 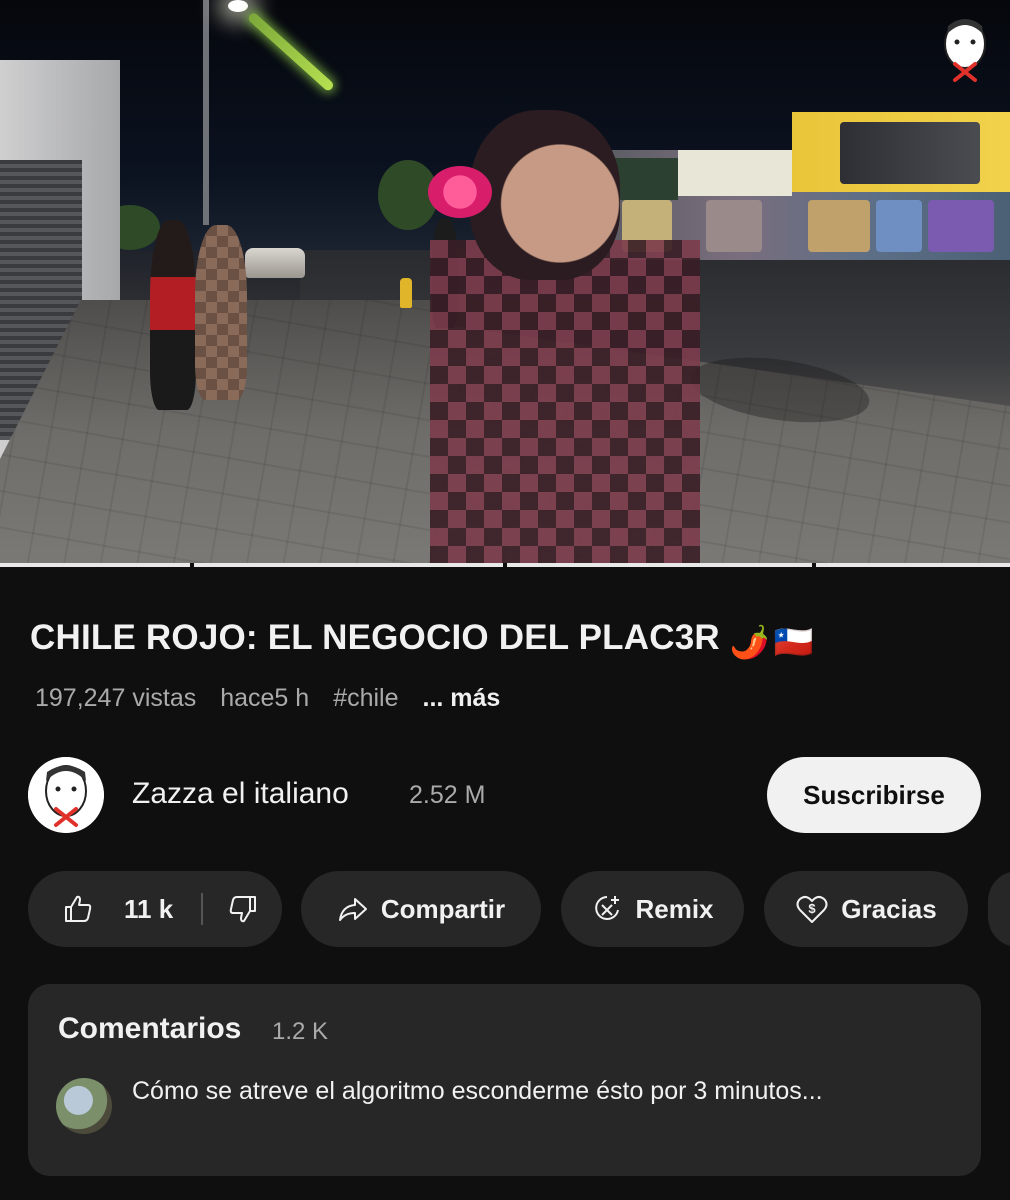 I want to click on channel-logo-icon, so click(x=66, y=795).